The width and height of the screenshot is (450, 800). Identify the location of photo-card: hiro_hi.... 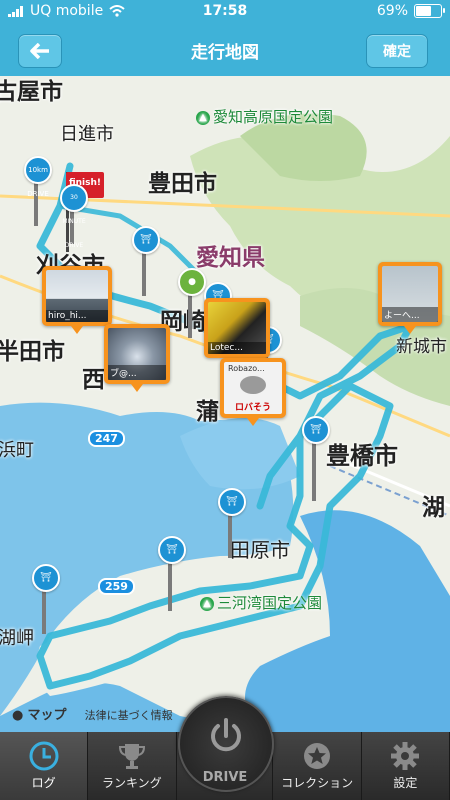
(77, 300).